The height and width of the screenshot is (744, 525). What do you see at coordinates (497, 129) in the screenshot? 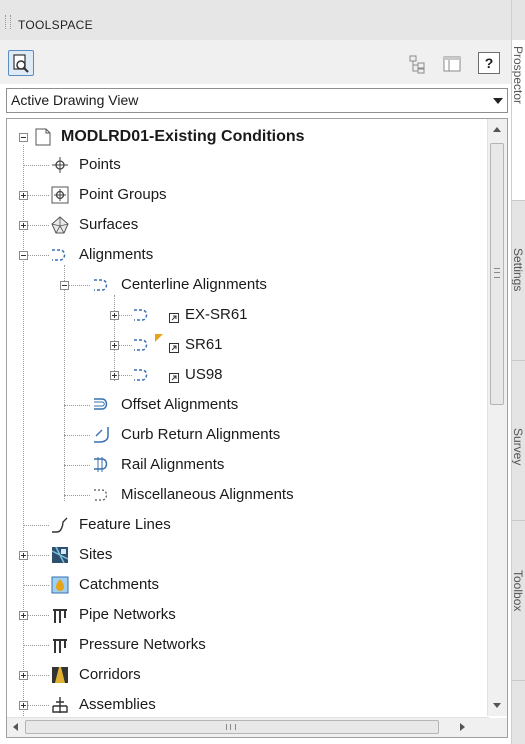
I see `scroll-up-icon` at bounding box center [497, 129].